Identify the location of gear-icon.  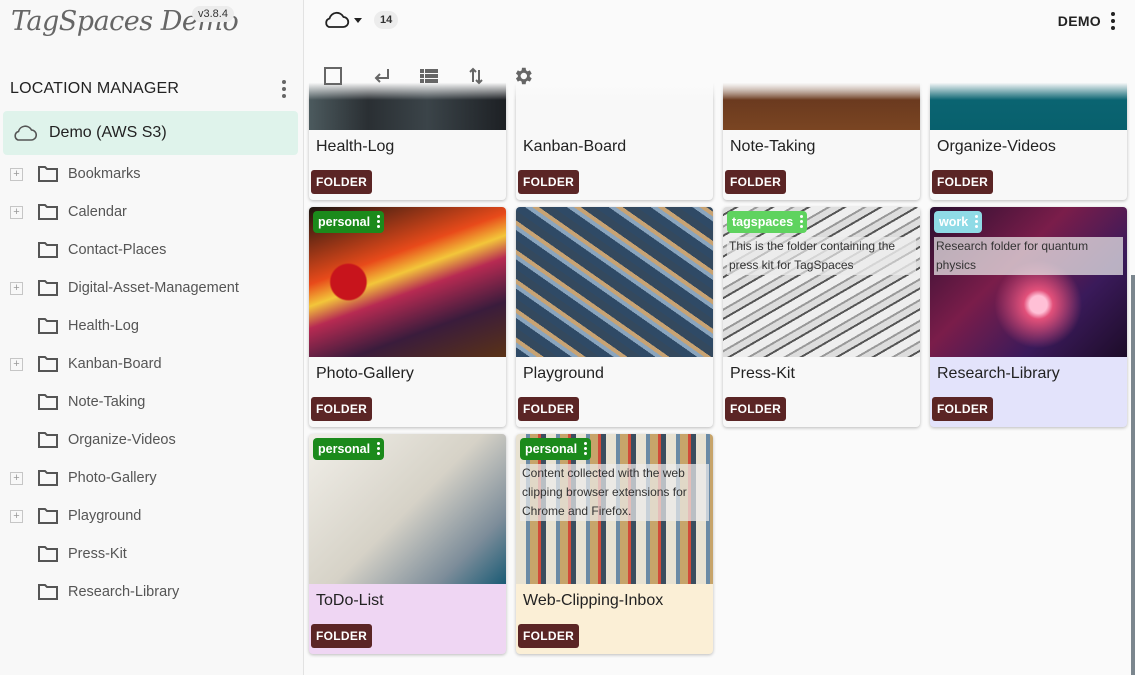
(523, 76).